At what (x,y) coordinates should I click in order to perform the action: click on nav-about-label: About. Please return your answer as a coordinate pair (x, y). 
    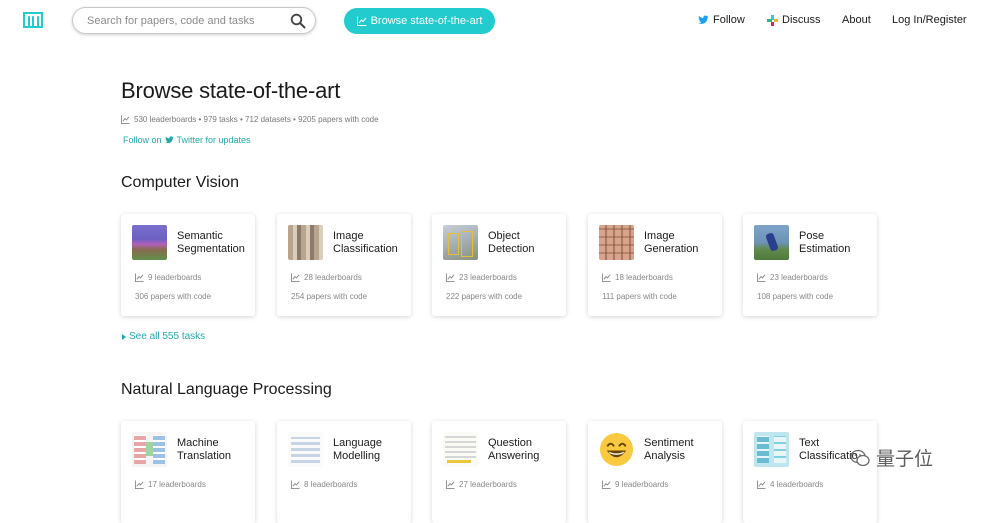
    Looking at the image, I should click on (856, 20).